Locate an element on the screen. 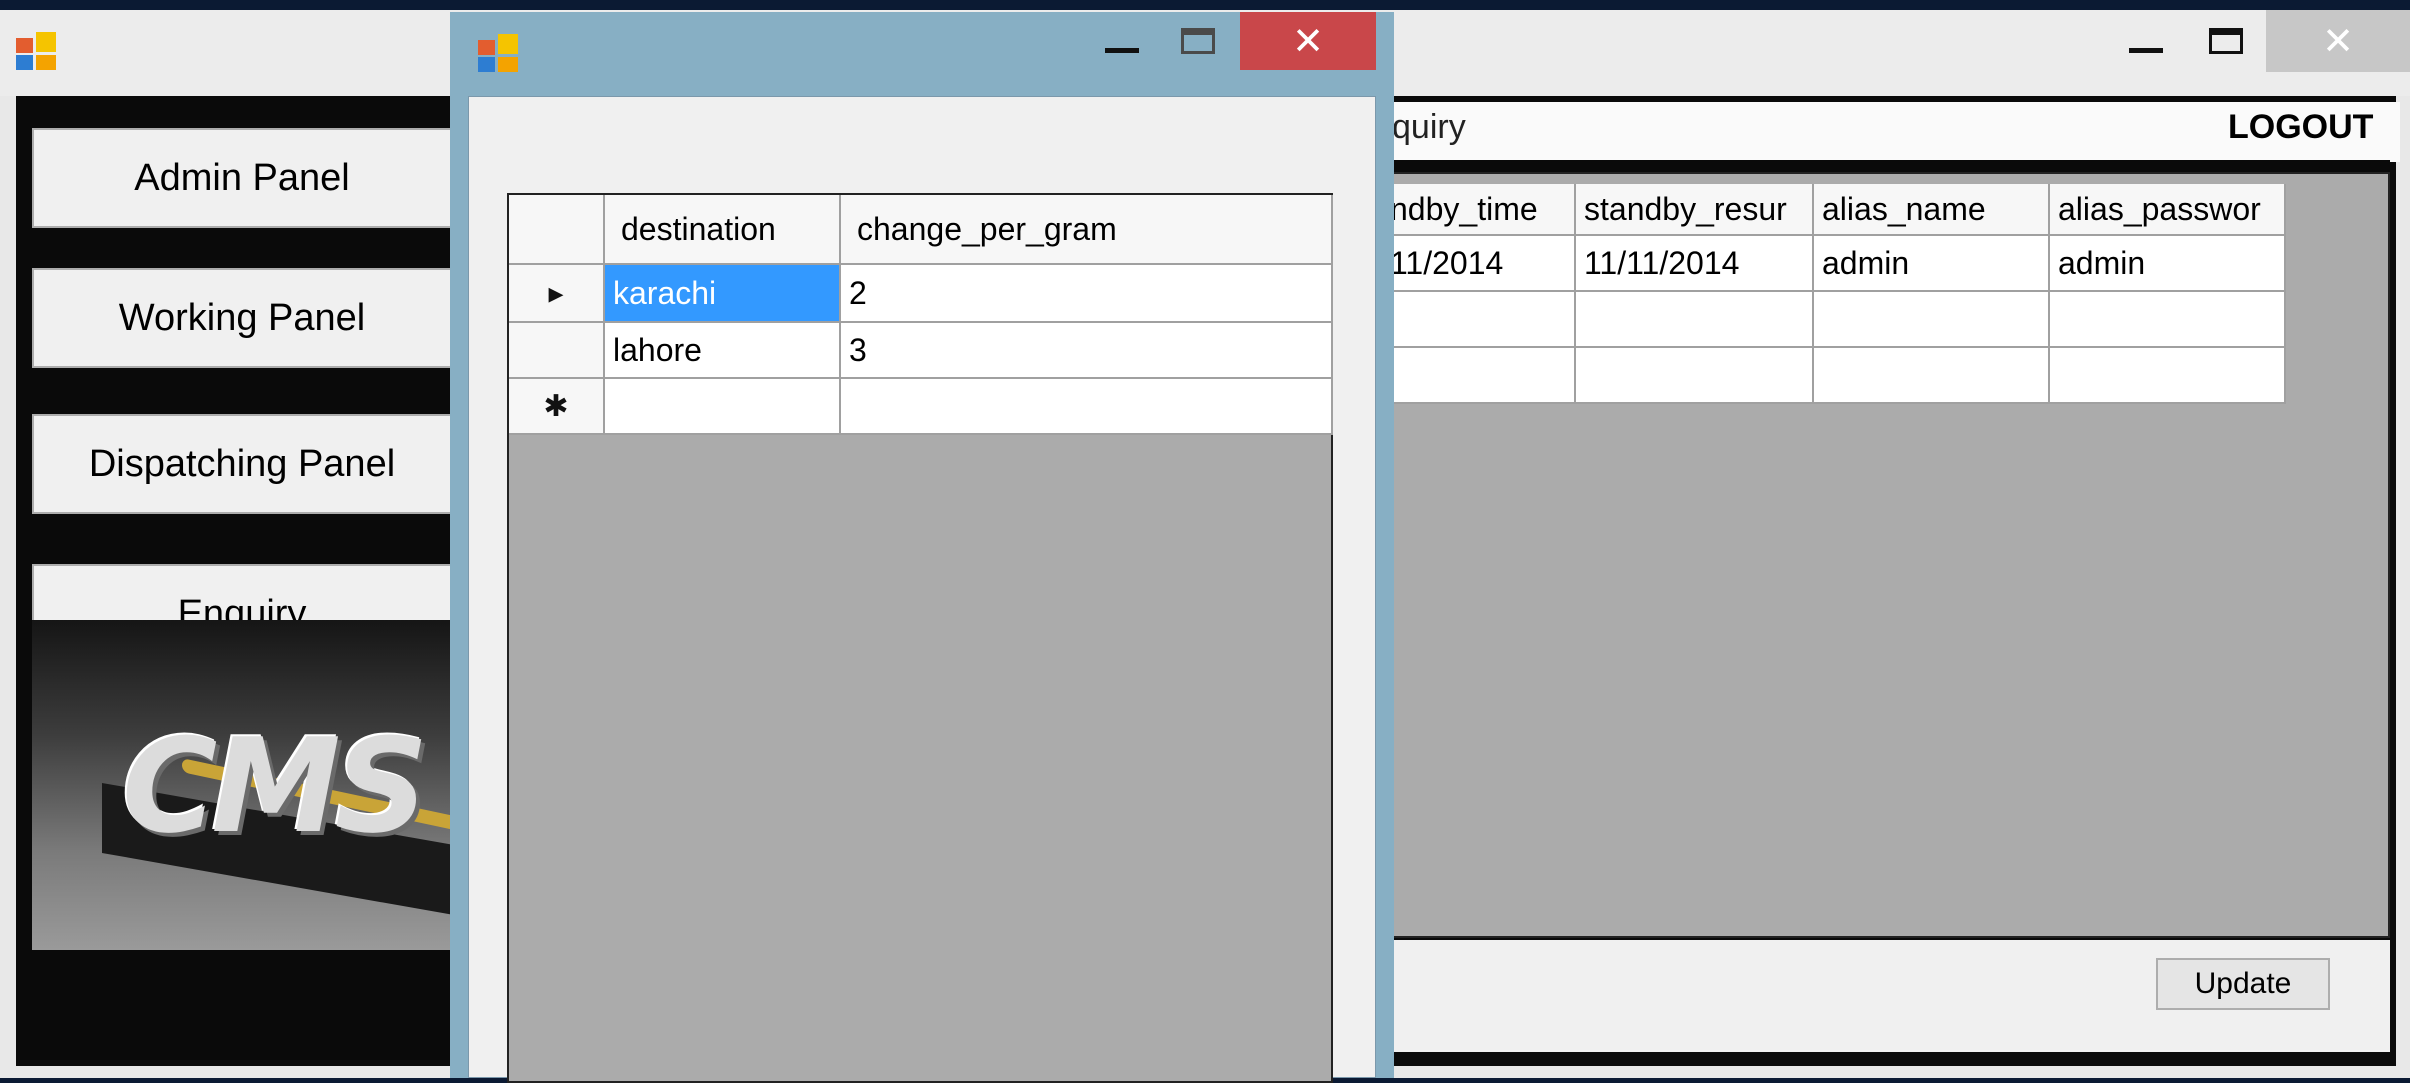 The width and height of the screenshot is (2410, 1083). table-cell: 11/2014 is located at coordinates (1479, 264).